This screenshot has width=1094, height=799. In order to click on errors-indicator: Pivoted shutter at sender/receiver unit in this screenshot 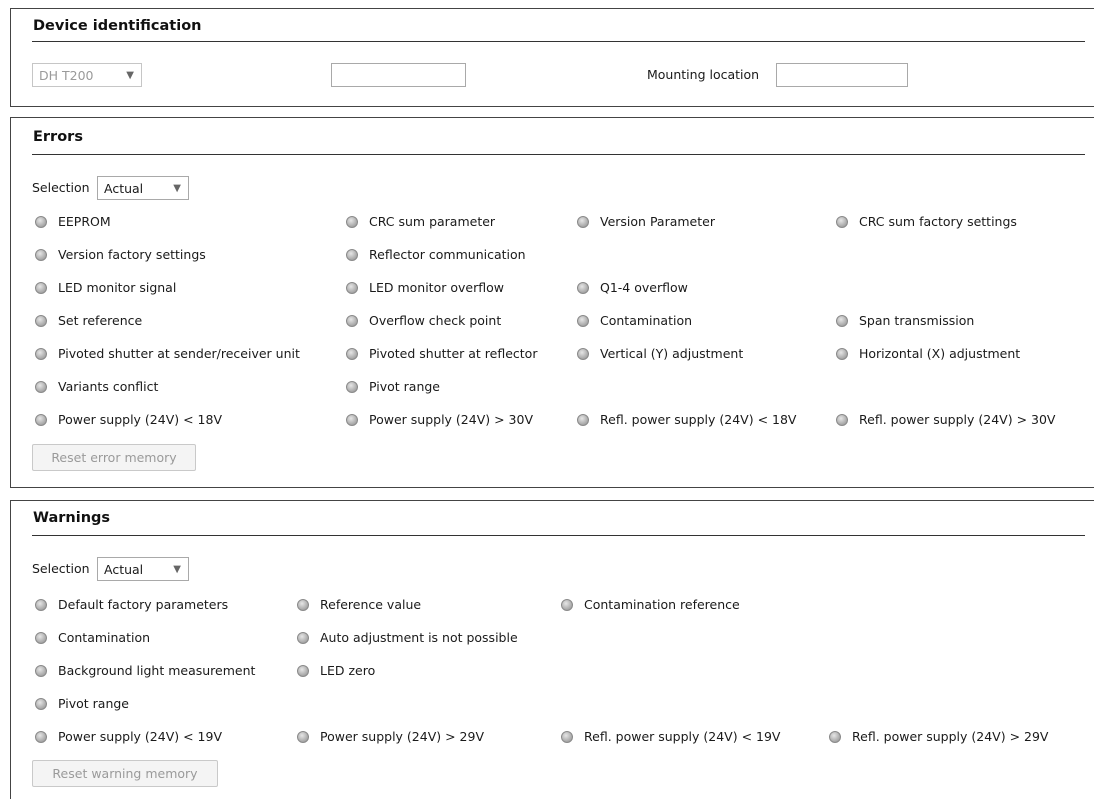, I will do `click(167, 353)`.